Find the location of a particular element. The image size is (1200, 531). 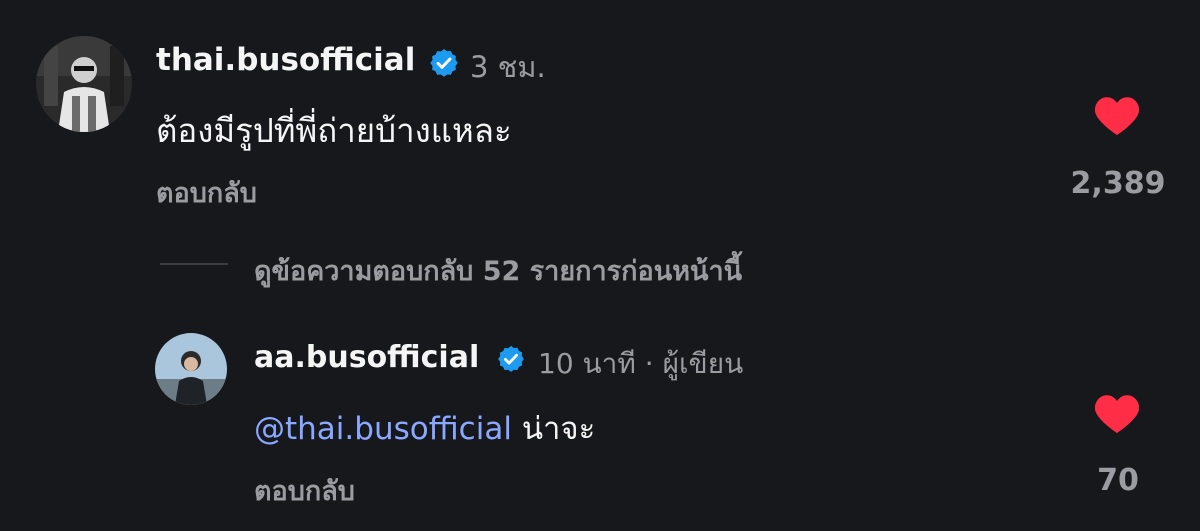

reply-text: @thai.busofficial น่าจะ is located at coordinates (424, 428).